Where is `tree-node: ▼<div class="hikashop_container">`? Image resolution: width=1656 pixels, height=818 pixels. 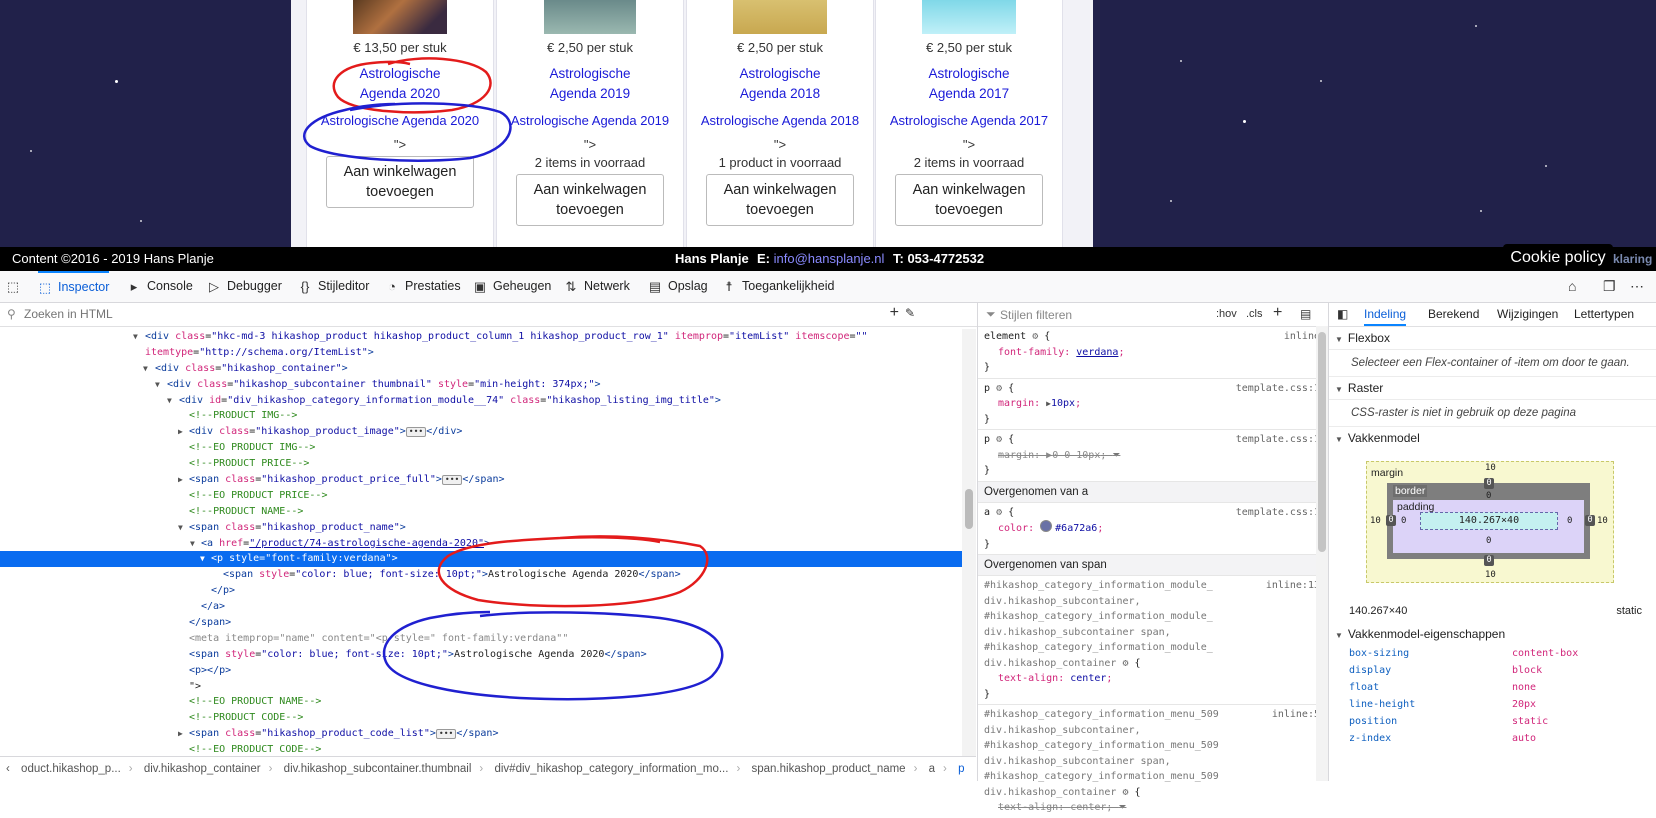
tree-node: ▼<div class="hikashop_container"> is located at coordinates (481, 369).